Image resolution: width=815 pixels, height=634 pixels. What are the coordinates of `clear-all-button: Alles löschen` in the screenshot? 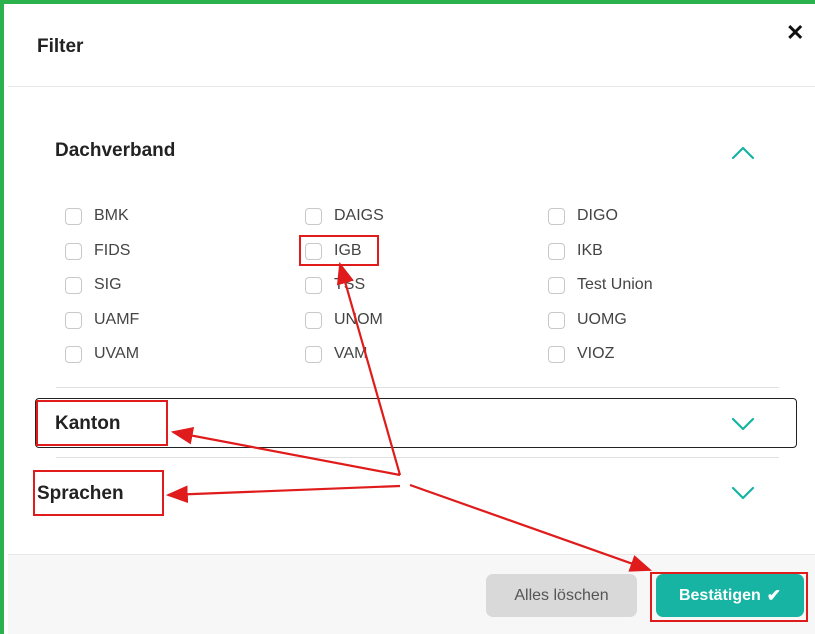 It's located at (561, 595).